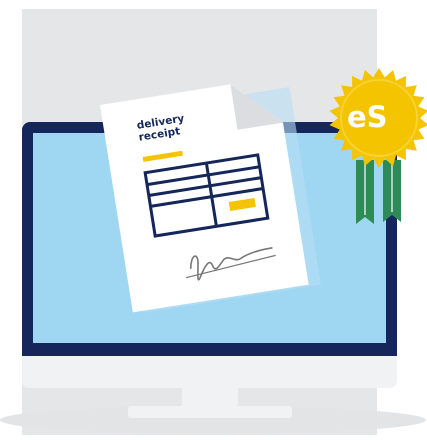  Describe the element at coordinates (210, 412) in the screenshot. I see `monitor-base` at that location.